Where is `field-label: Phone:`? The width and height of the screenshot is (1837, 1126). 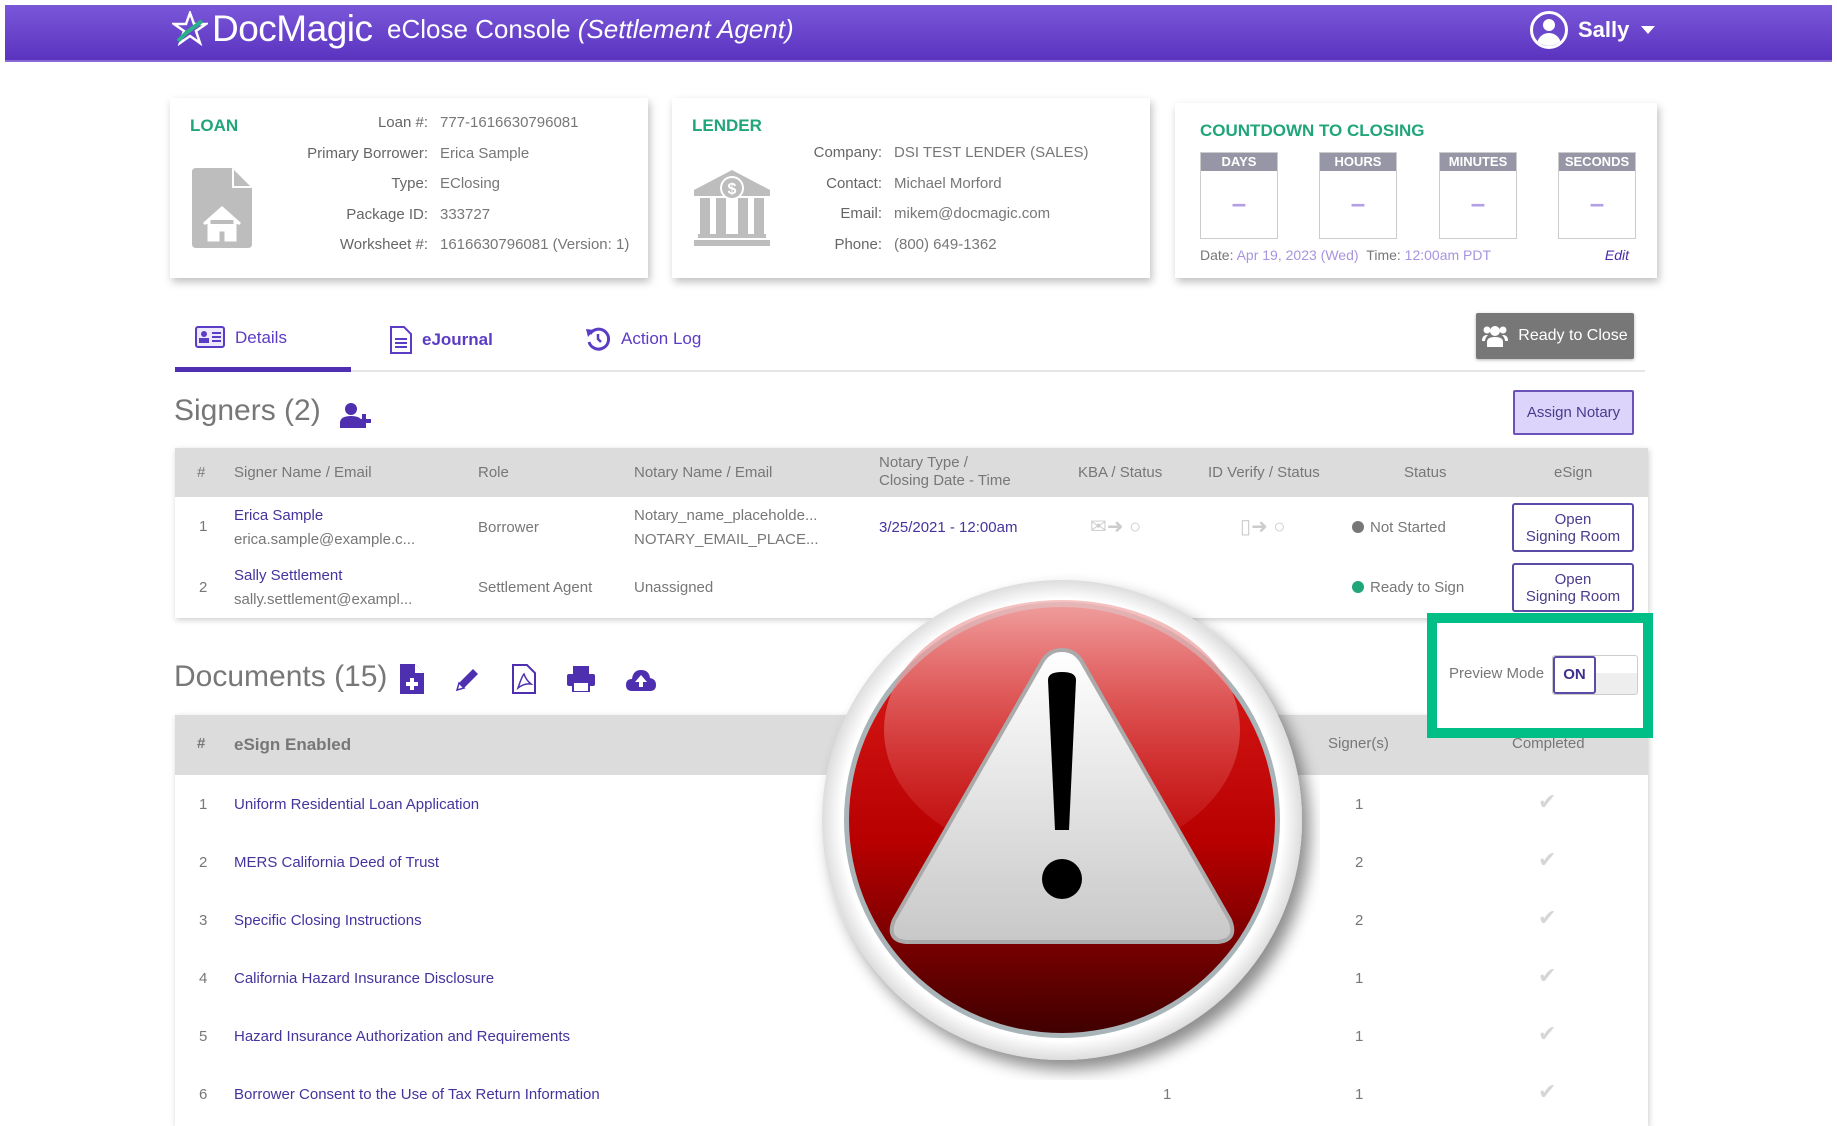 field-label: Phone: is located at coordinates (858, 244).